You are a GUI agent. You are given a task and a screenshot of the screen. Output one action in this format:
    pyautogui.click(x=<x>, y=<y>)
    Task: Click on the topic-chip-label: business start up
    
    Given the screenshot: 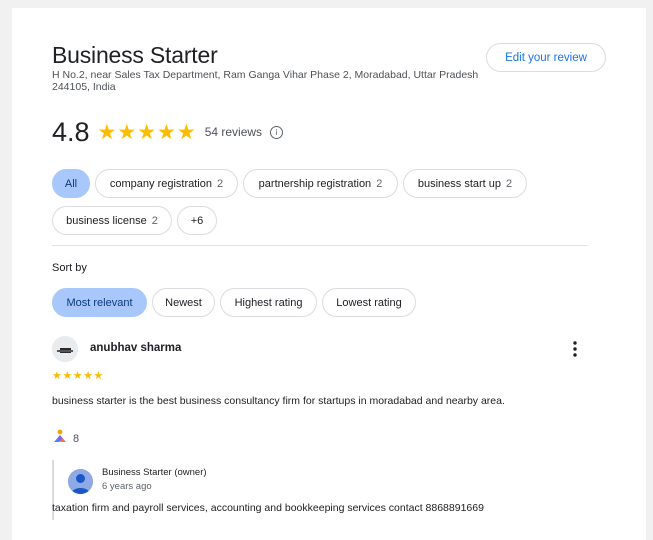 What is the action you would take?
    pyautogui.click(x=459, y=183)
    